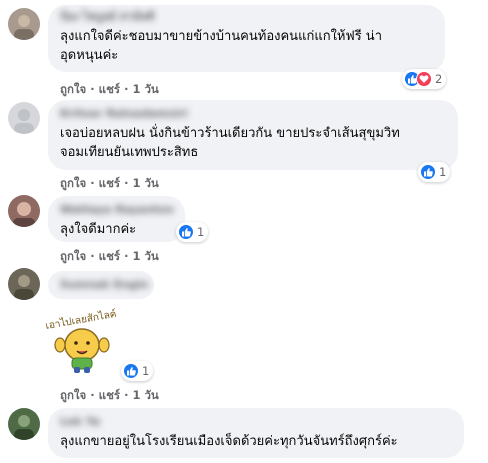 The image size is (488, 463). I want to click on love-icon, so click(424, 79).